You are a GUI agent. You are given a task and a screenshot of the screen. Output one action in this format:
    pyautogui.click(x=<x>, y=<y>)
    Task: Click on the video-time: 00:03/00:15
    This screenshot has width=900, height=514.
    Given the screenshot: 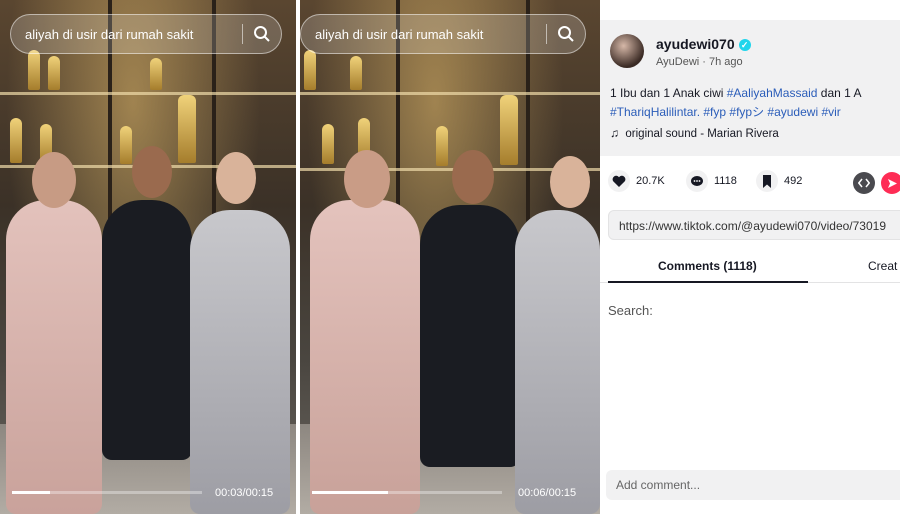 What is the action you would take?
    pyautogui.click(x=244, y=493)
    